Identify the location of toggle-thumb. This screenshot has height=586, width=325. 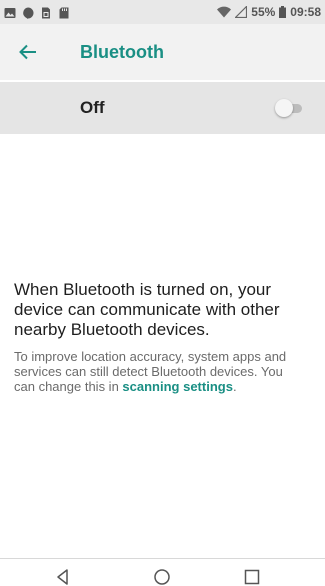
(284, 108).